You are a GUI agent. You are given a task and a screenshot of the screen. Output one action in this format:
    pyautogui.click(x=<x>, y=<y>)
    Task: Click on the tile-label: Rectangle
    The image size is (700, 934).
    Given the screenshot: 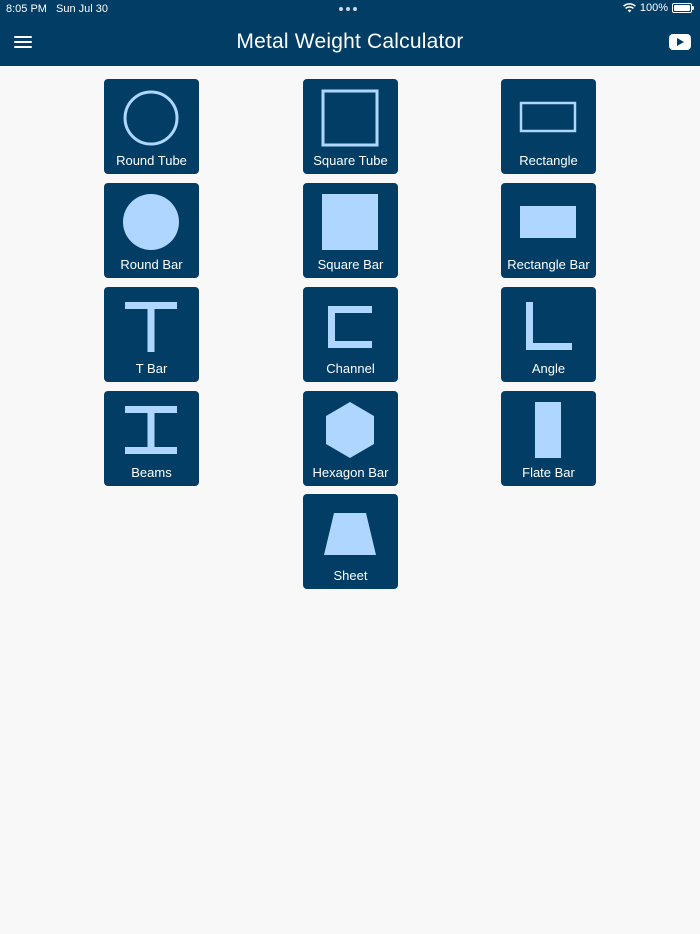 What is the action you would take?
    pyautogui.click(x=548, y=160)
    